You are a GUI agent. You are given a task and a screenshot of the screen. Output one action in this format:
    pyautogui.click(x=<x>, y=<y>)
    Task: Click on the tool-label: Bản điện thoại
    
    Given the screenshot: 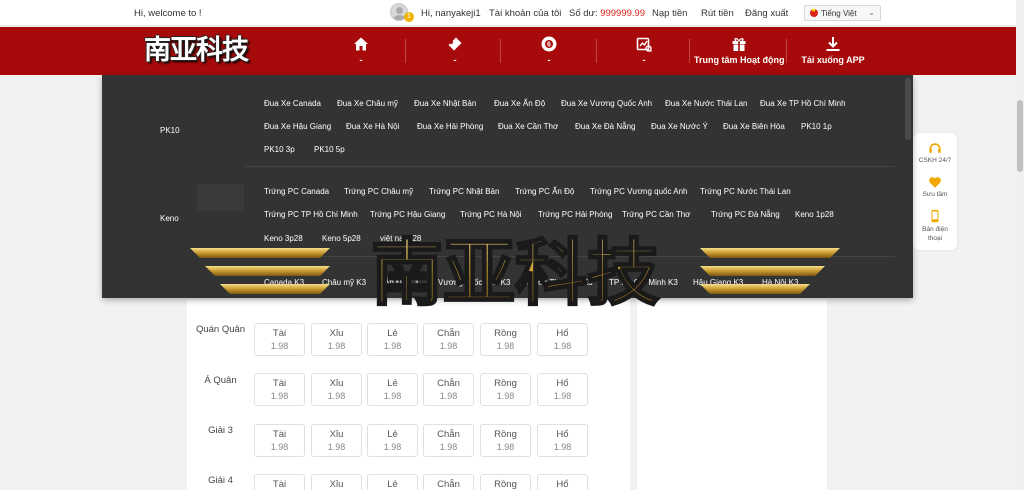 What is the action you would take?
    pyautogui.click(x=935, y=234)
    